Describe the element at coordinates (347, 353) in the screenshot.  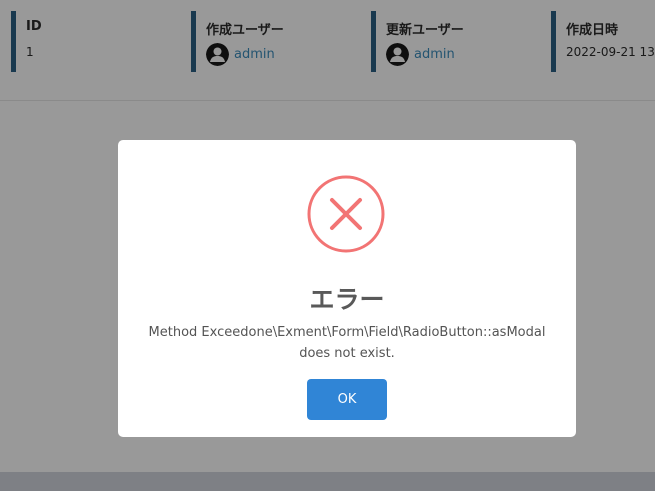
I see `dialog-message-line-2: does not exist.` at that location.